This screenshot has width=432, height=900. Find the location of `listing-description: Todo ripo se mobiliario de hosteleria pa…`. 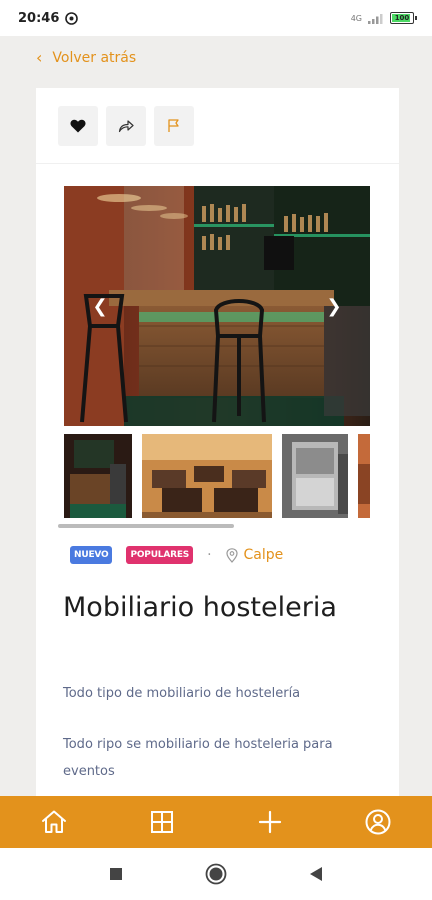

listing-description: Todo ripo se mobiliario de hosteleria pa… is located at coordinates (198, 758).